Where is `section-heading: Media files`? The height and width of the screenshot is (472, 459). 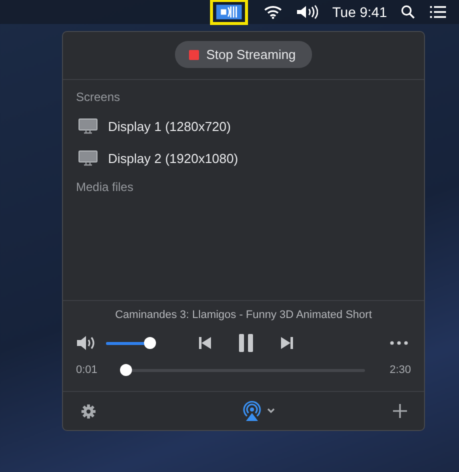 section-heading: Media files is located at coordinates (105, 187).